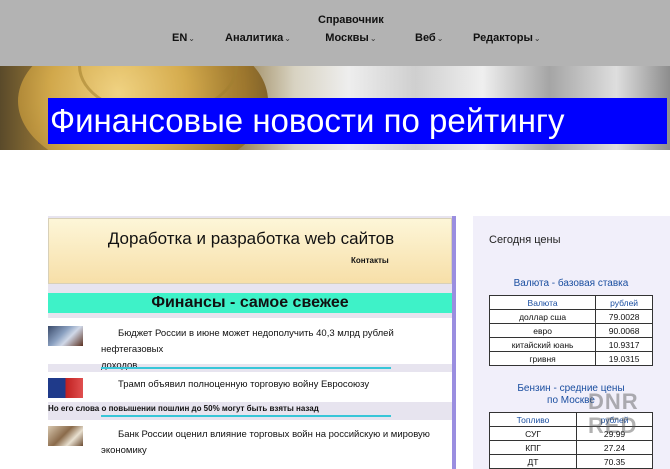 This screenshot has width=670, height=469. What do you see at coordinates (503, 38) in the screenshot?
I see `nav-item-label: Редакторы` at bounding box center [503, 38].